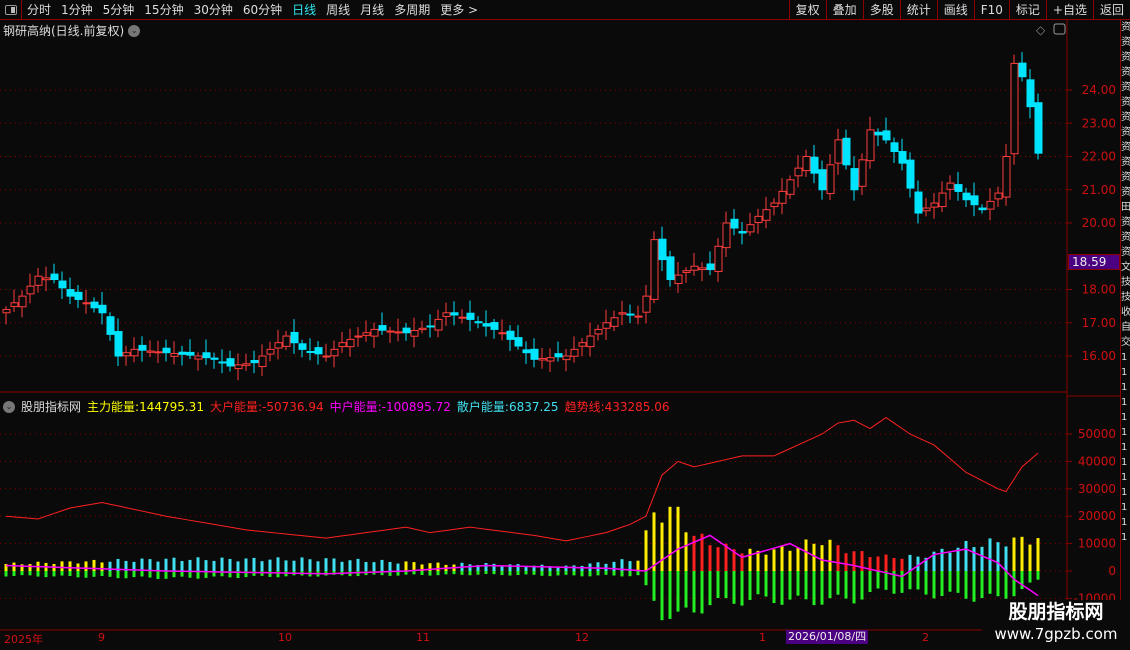  Describe the element at coordinates (1059, 29) in the screenshot. I see `panel-icon` at that location.